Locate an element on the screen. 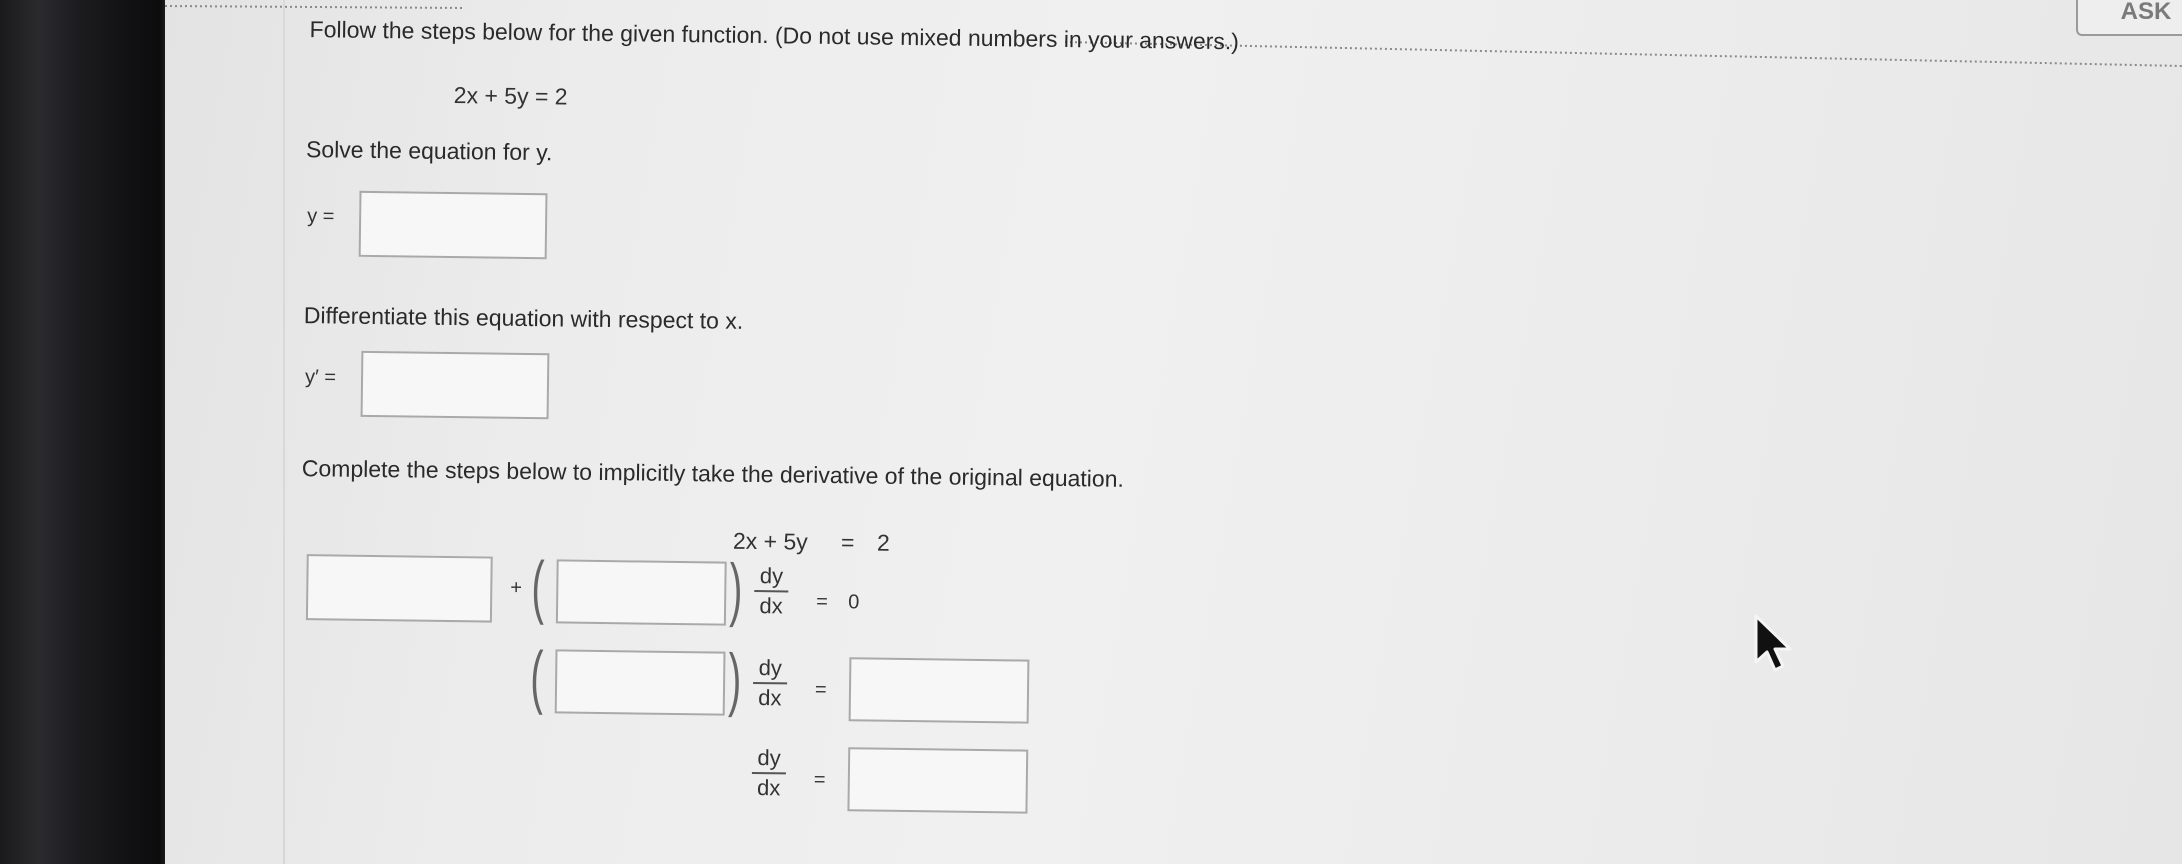 The height and width of the screenshot is (864, 2182). rhs-answer-input is located at coordinates (939, 690).